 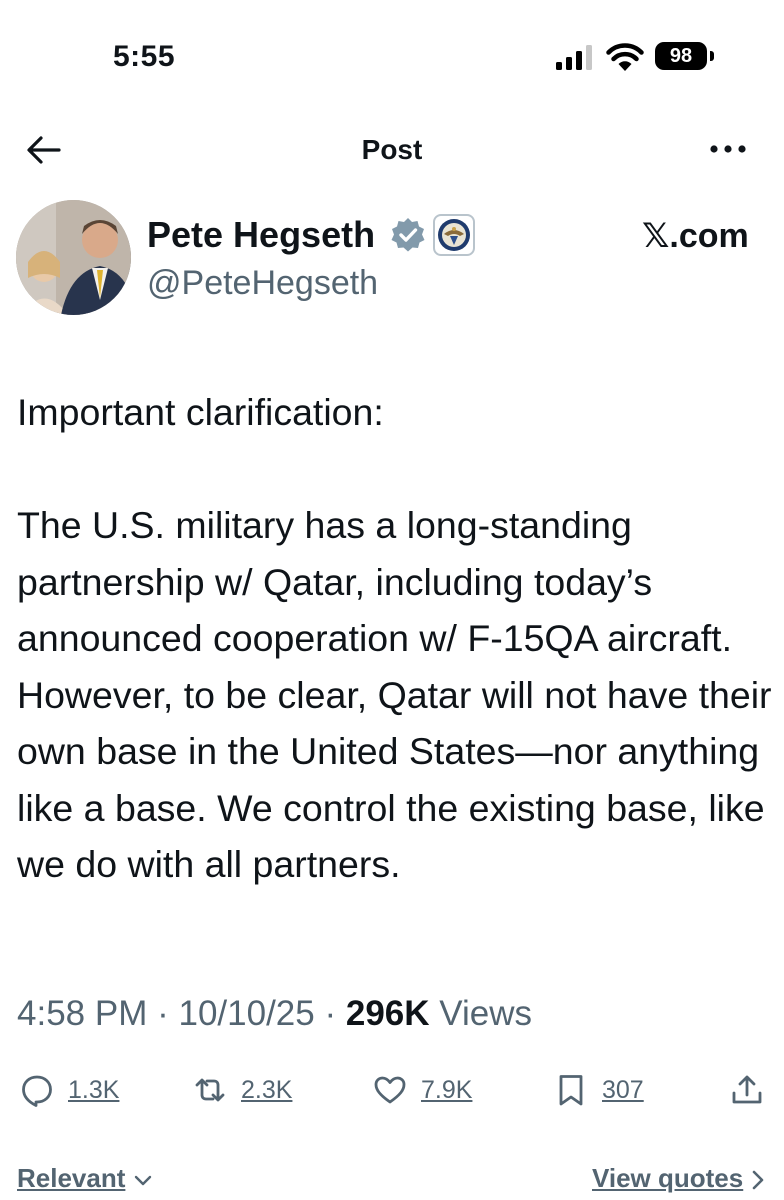 What do you see at coordinates (71, 1178) in the screenshot?
I see `reply-sort-label: Relevant` at bounding box center [71, 1178].